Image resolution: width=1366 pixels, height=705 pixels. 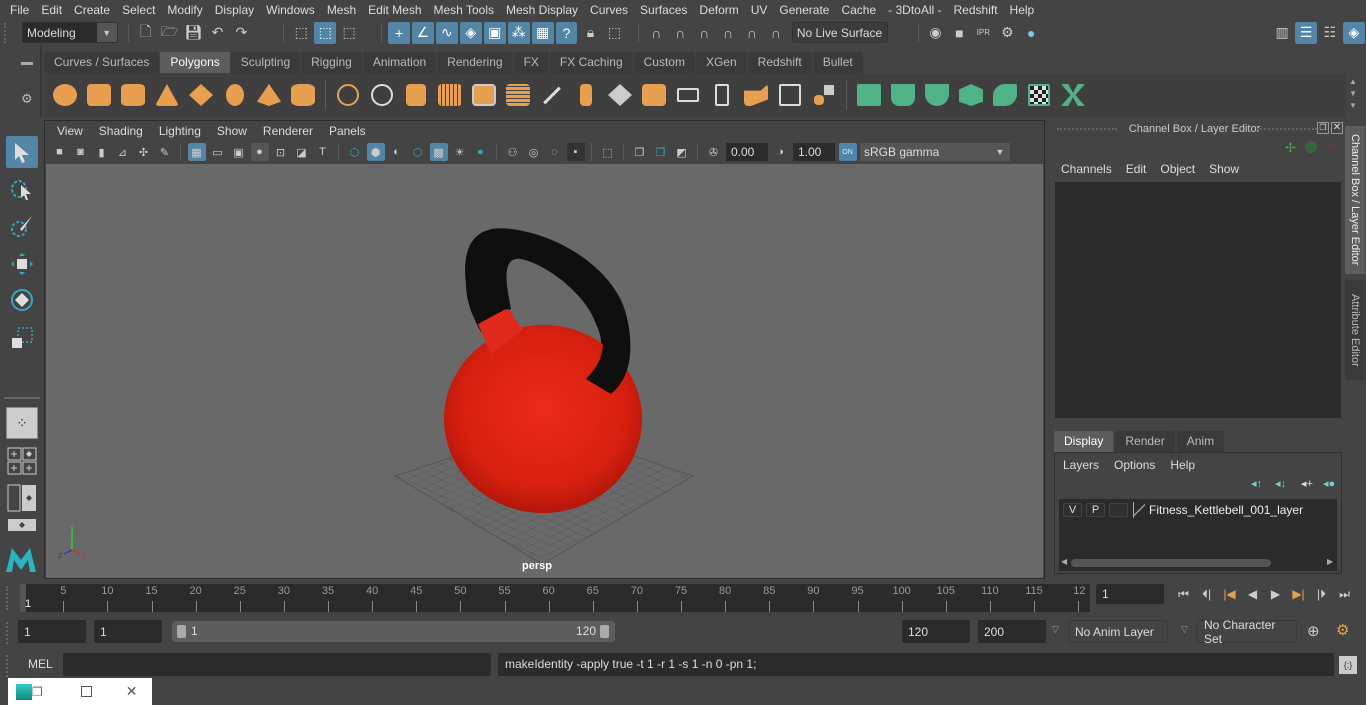 What do you see at coordinates (552, 95) in the screenshot?
I see `multi-cut-icon` at bounding box center [552, 95].